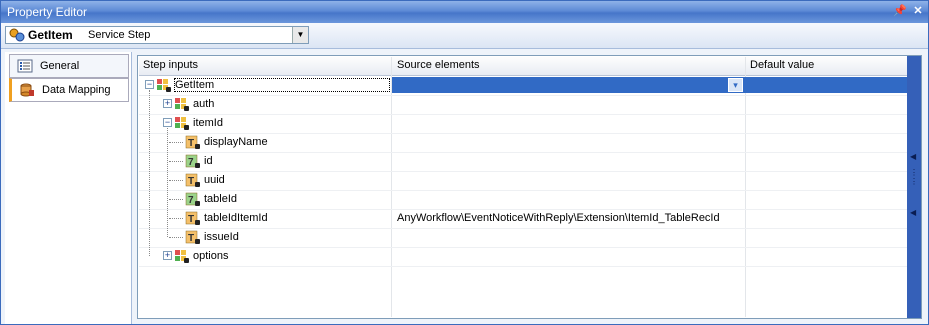 The height and width of the screenshot is (325, 929). I want to click on step-selector: GetItem Service Step ▼, so click(157, 35).